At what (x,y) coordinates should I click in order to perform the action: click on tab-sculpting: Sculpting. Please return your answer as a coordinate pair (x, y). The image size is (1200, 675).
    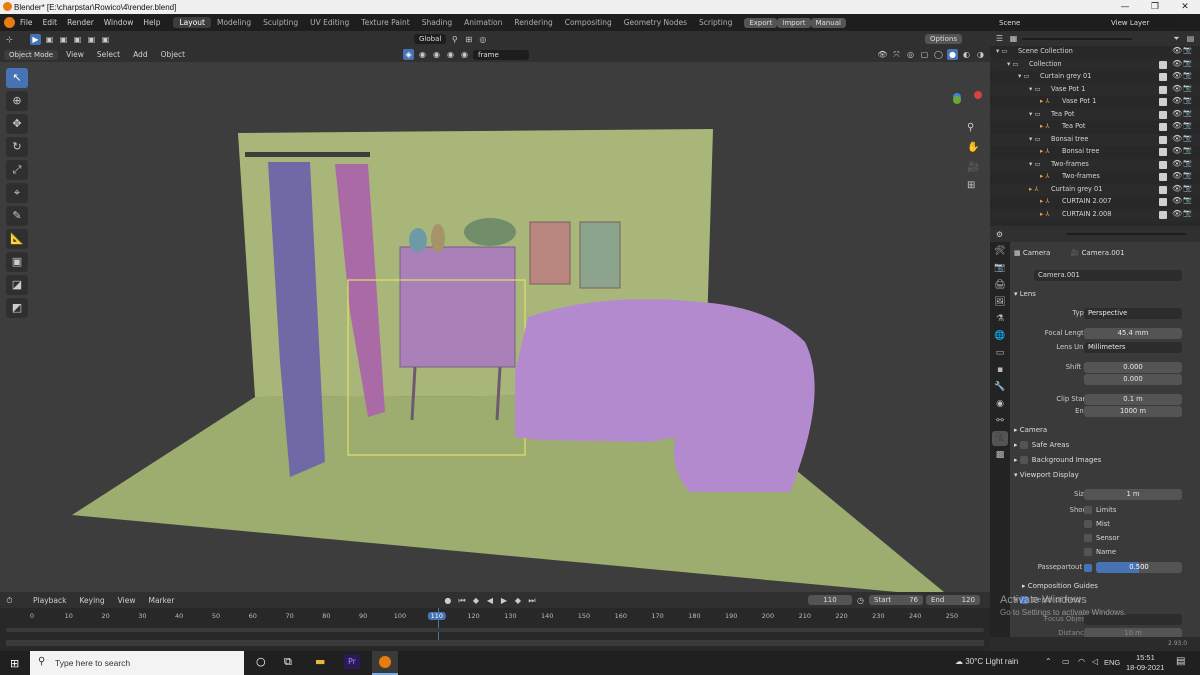
    Looking at the image, I should click on (280, 22).